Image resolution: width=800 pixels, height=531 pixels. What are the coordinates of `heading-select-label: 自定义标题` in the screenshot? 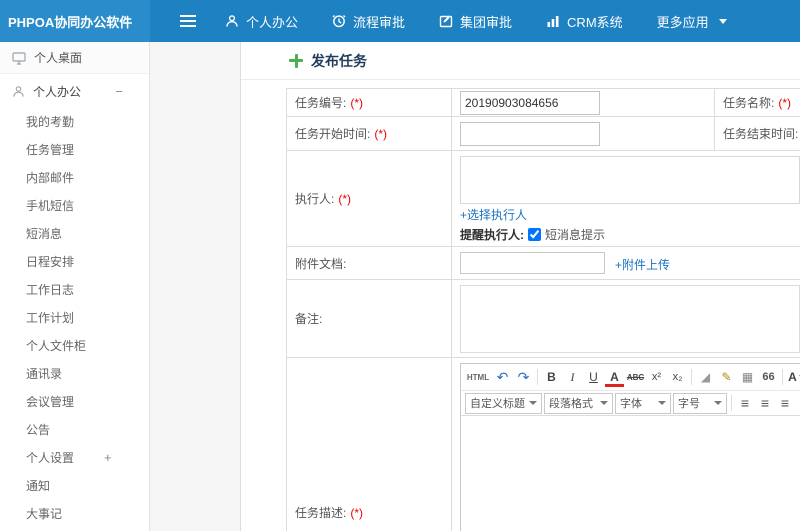 It's located at (497, 404).